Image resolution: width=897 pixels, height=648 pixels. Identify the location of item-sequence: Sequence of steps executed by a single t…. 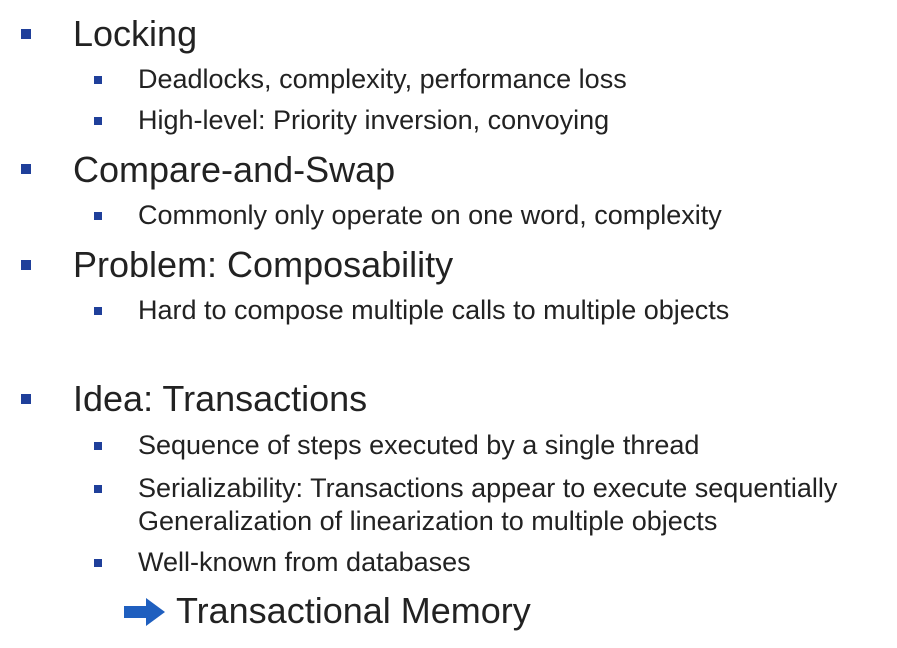
(419, 445).